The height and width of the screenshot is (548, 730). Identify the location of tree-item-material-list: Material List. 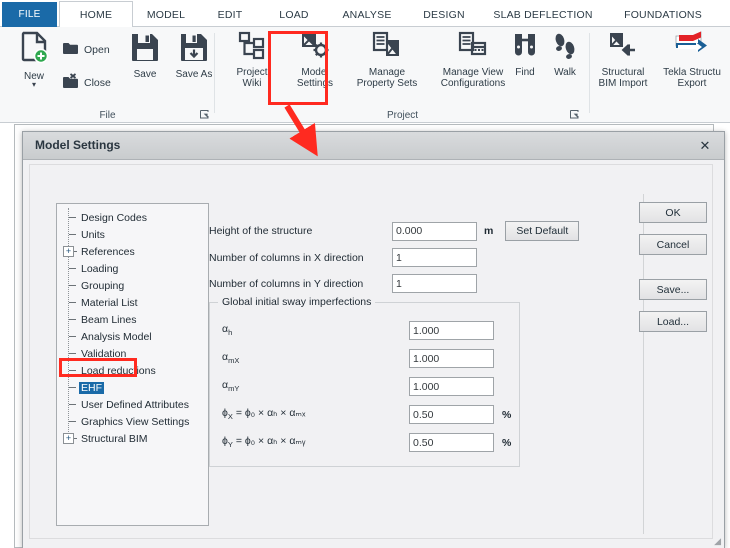
(132, 302).